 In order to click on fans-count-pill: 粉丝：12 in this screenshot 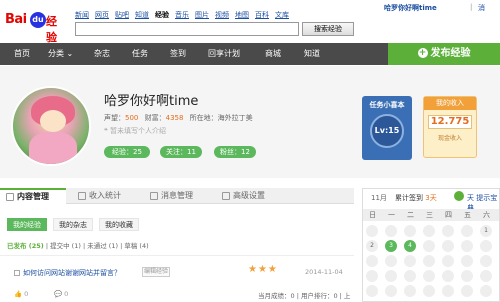, I will do `click(235, 152)`.